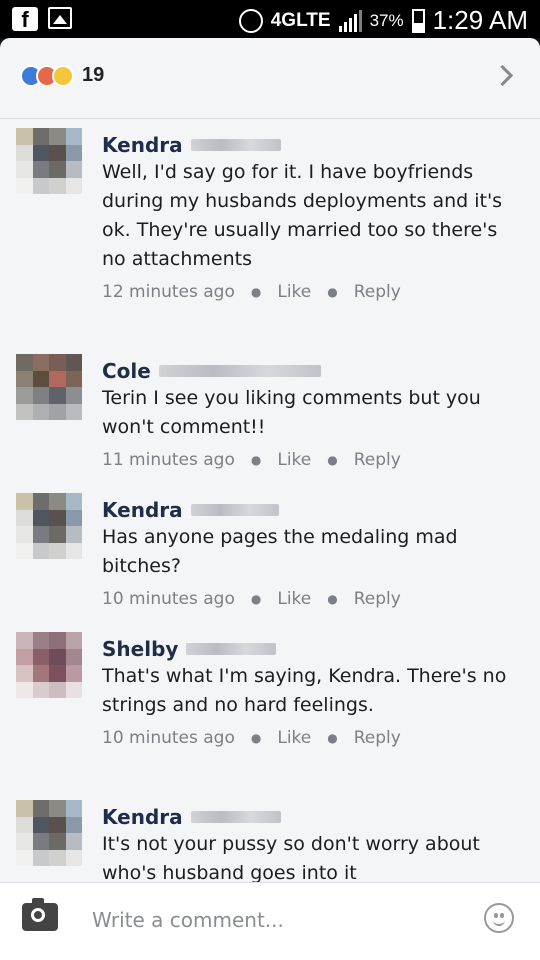  Describe the element at coordinates (502, 75) in the screenshot. I see `chevron-right-icon` at that location.